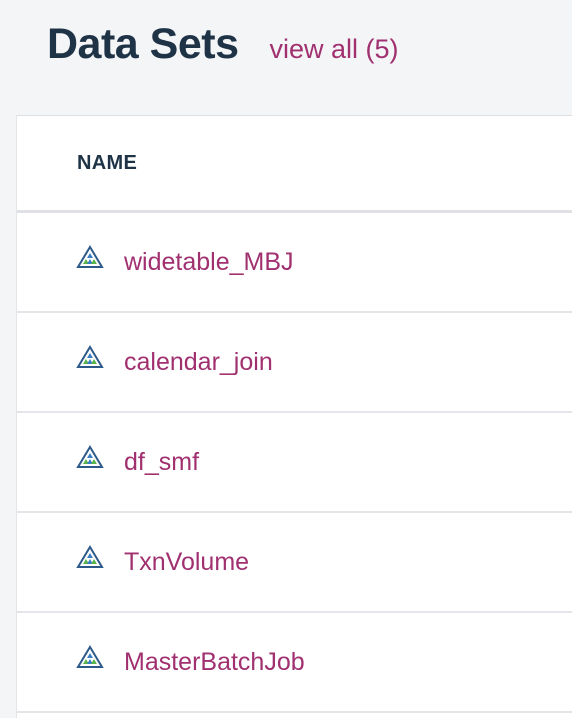 The width and height of the screenshot is (572, 718). I want to click on dataset-name-link: widetable_MBJ, so click(209, 262).